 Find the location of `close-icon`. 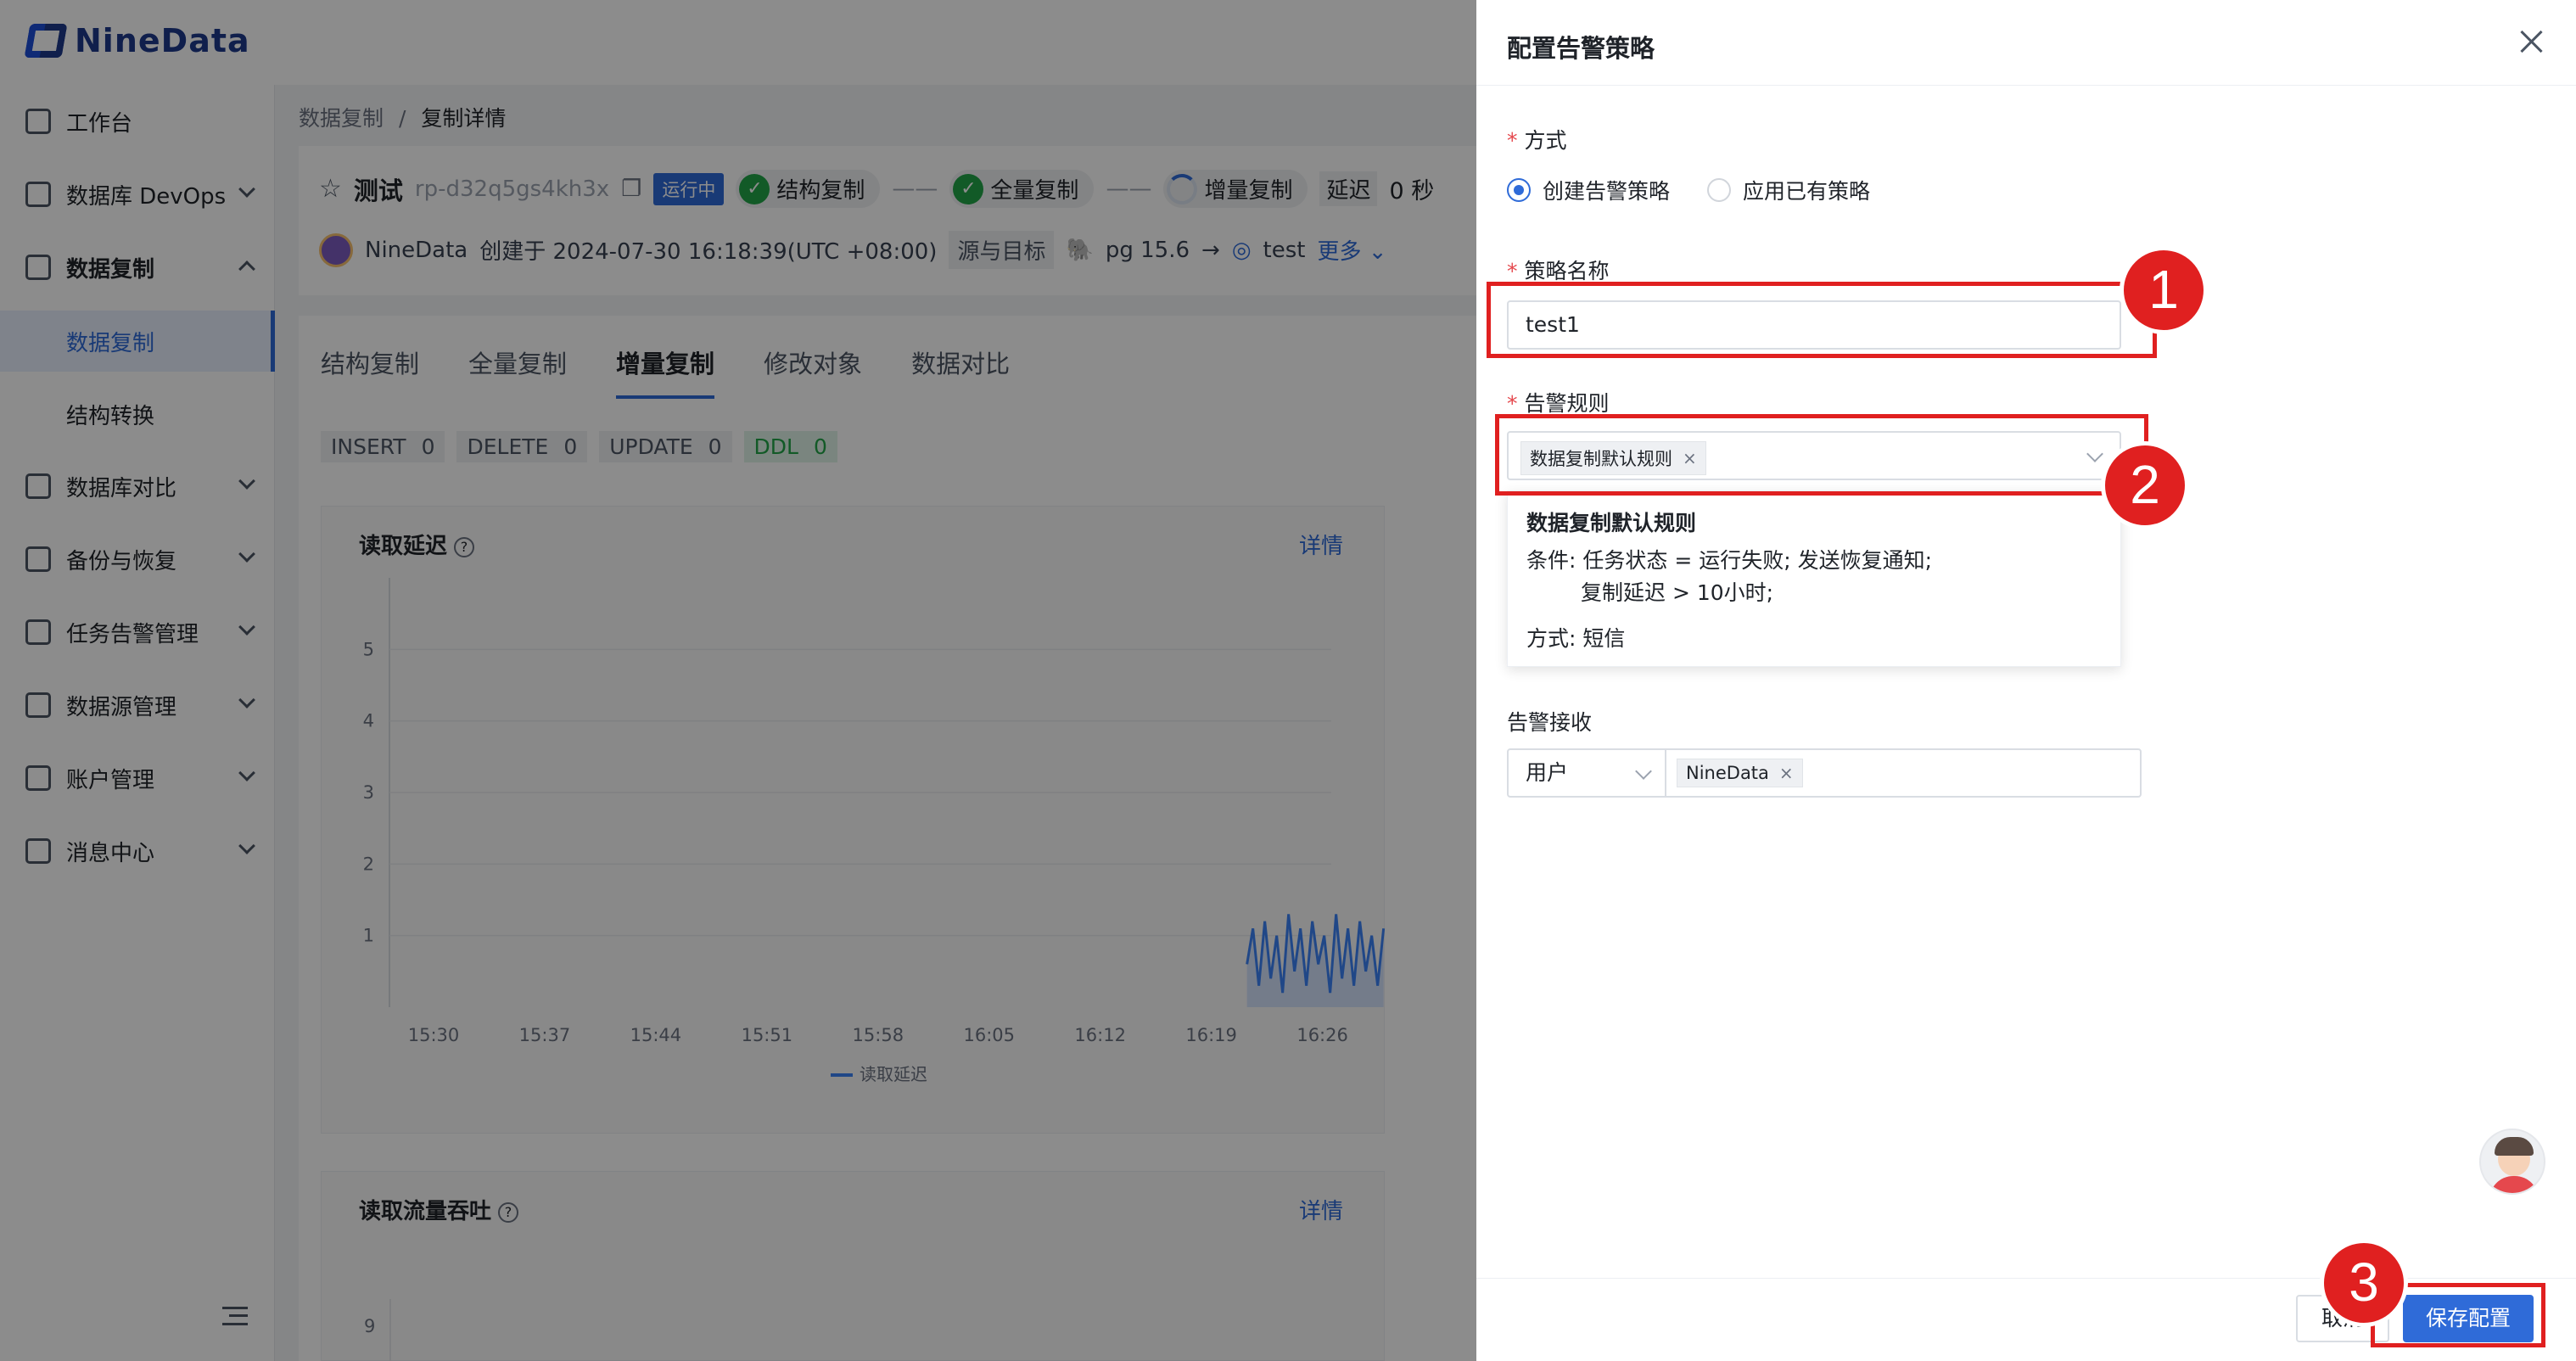

close-icon is located at coordinates (2531, 41).